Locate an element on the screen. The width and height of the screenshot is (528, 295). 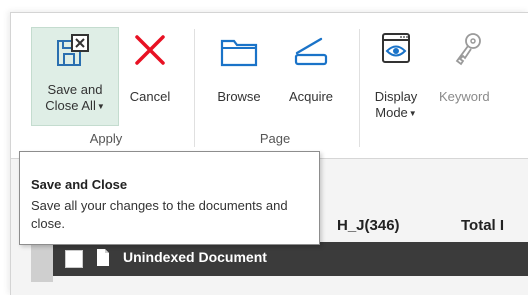
display-mode-button: Display Mode▼ is located at coordinates (396, 75).